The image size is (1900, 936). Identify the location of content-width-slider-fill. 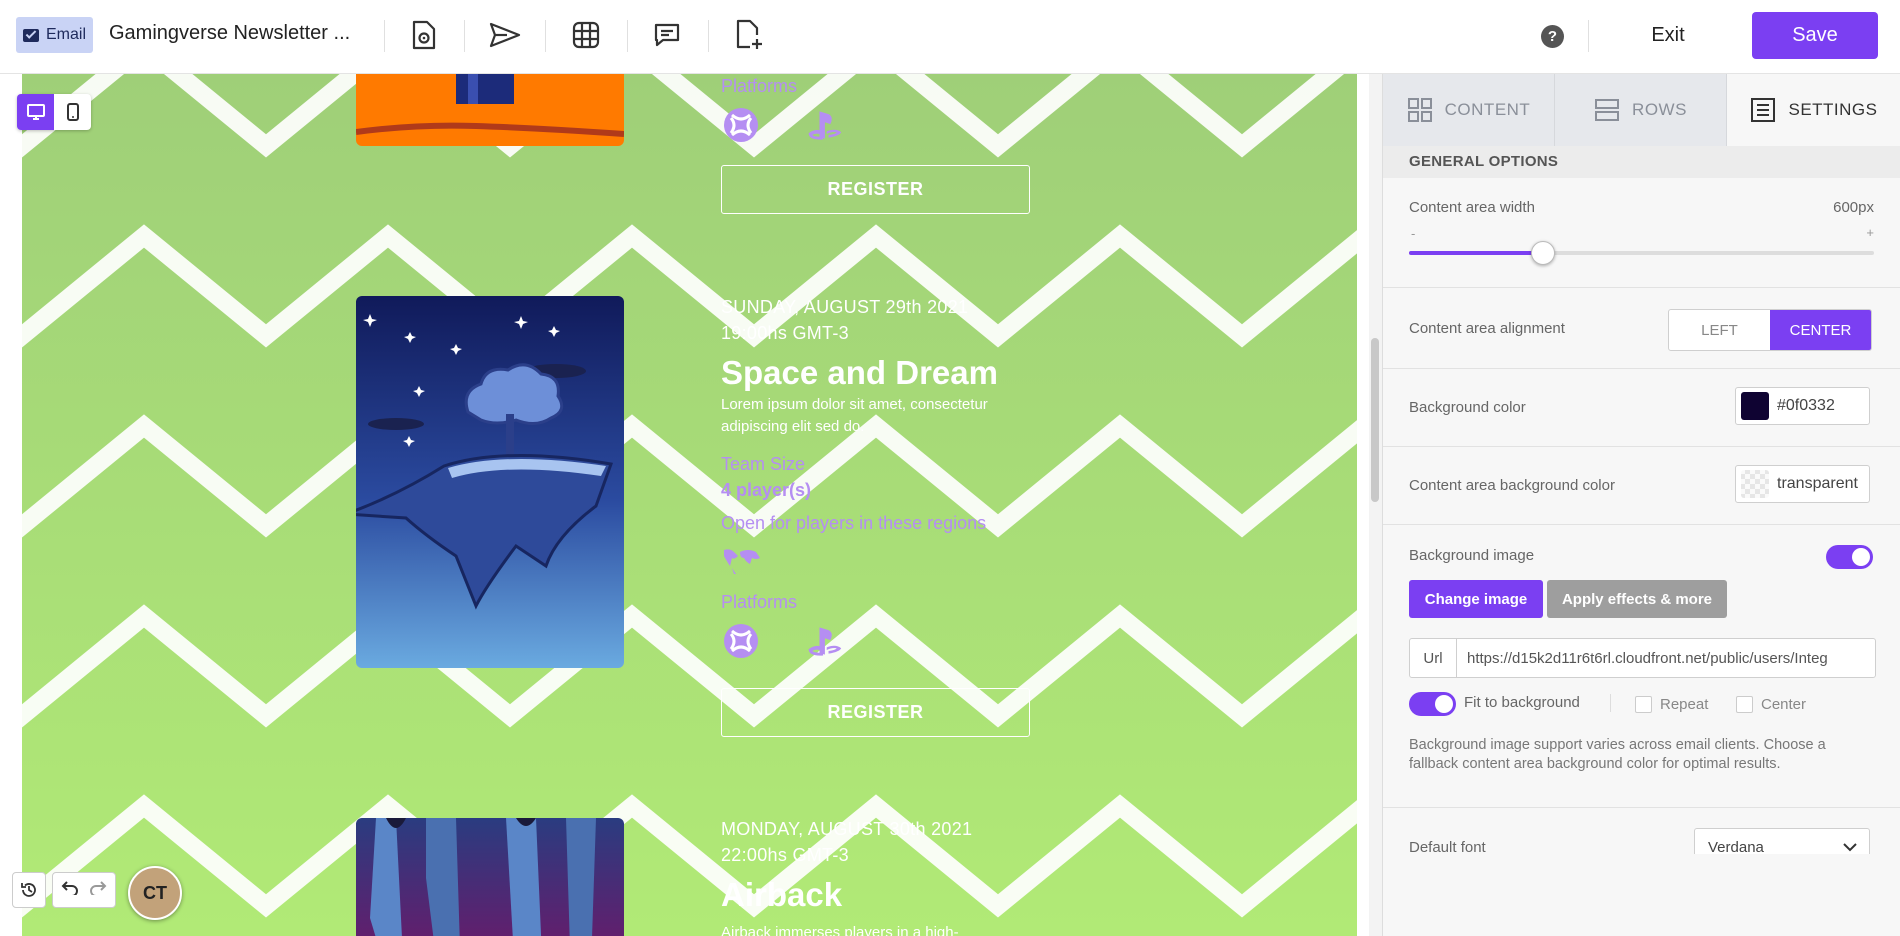
(1475, 253).